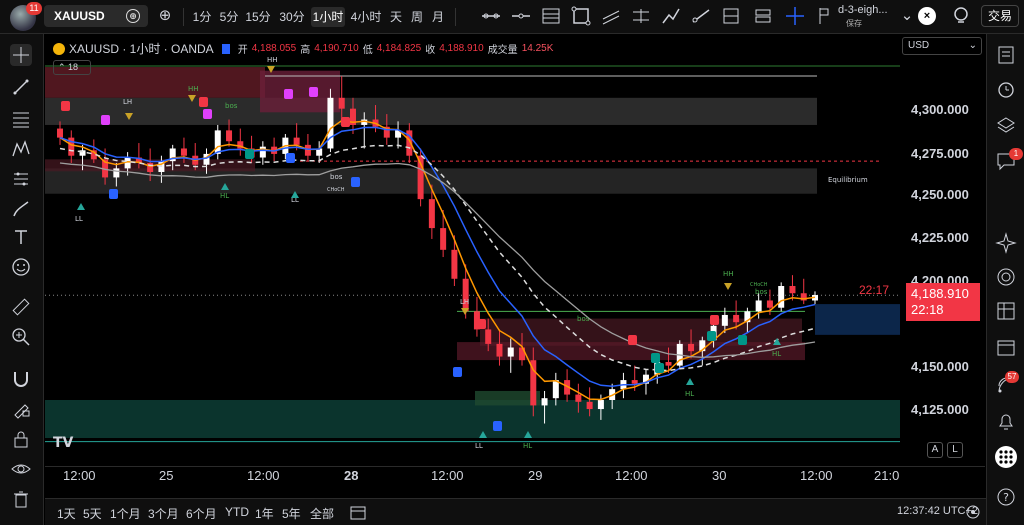 The width and height of the screenshot is (1024, 525). I want to click on forecast-tool-icon, so click(21, 179).